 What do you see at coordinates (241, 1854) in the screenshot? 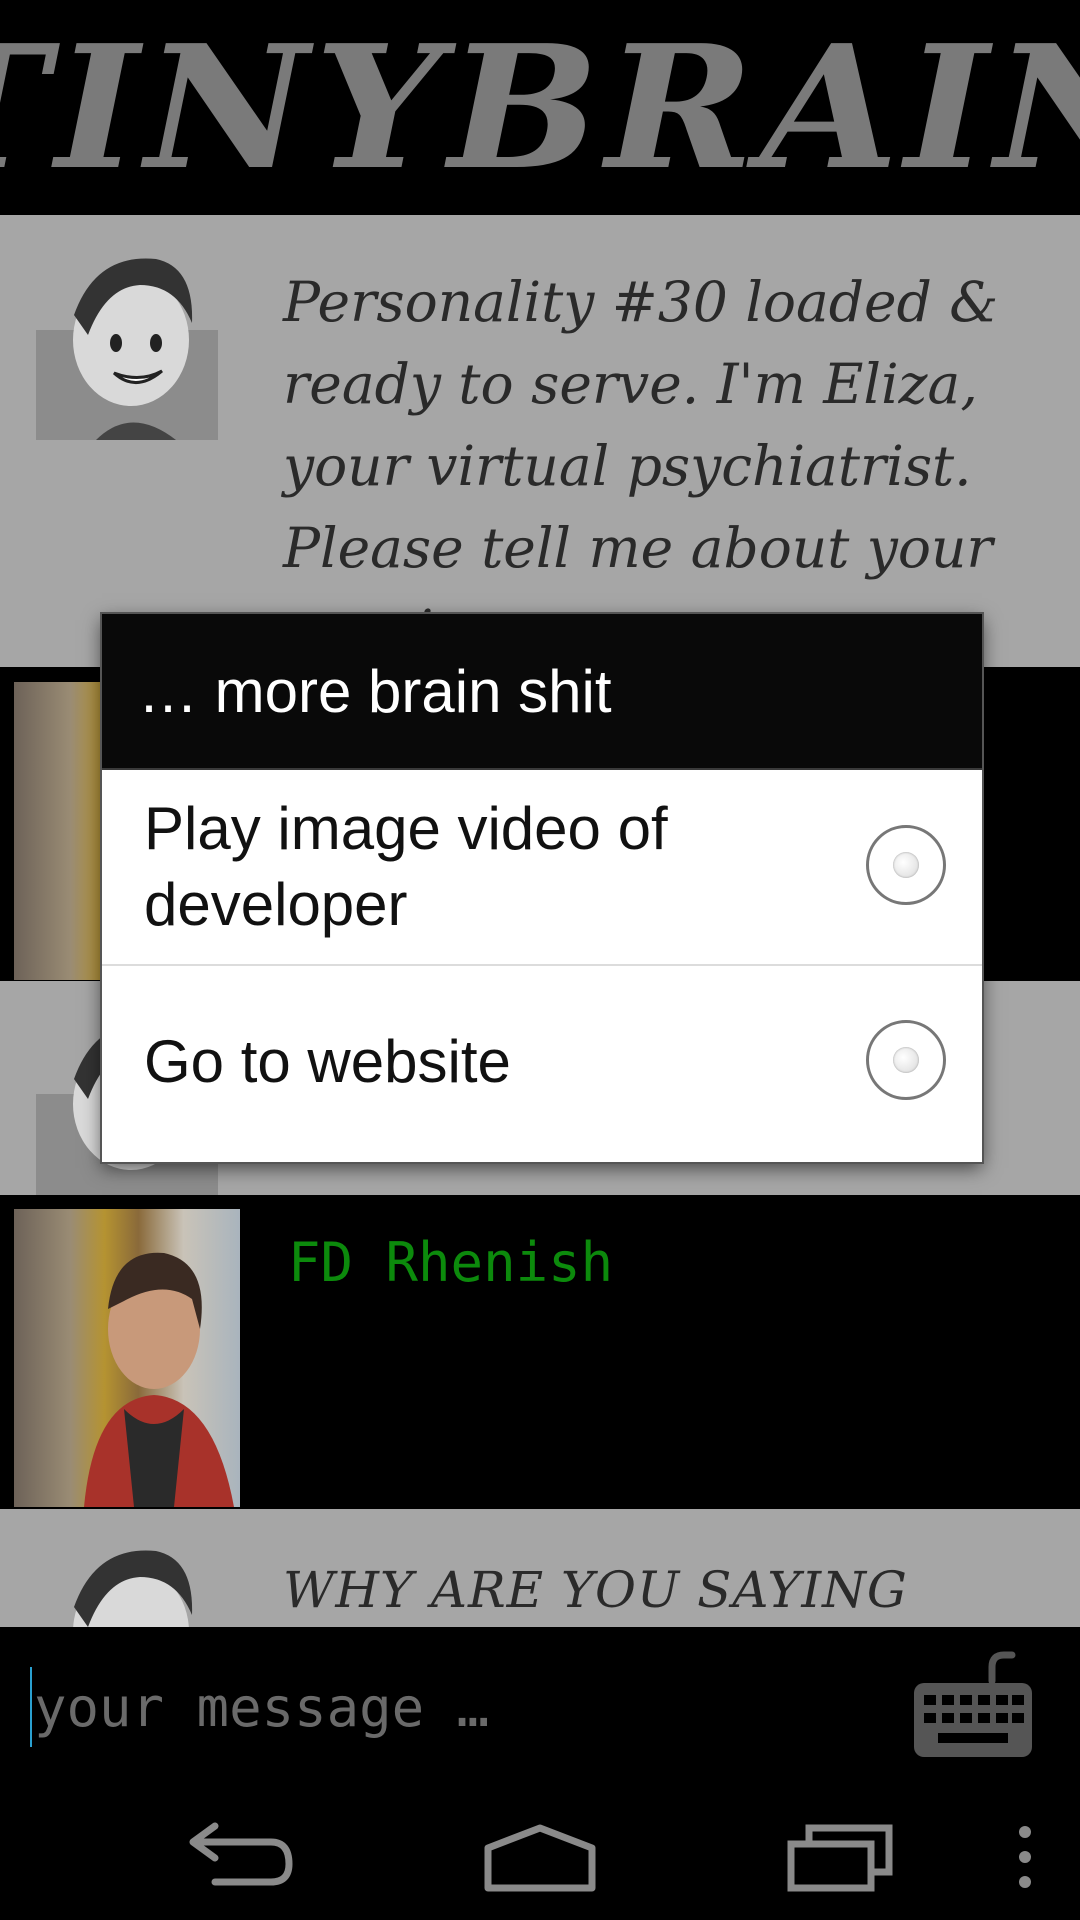
I see `back-icon` at bounding box center [241, 1854].